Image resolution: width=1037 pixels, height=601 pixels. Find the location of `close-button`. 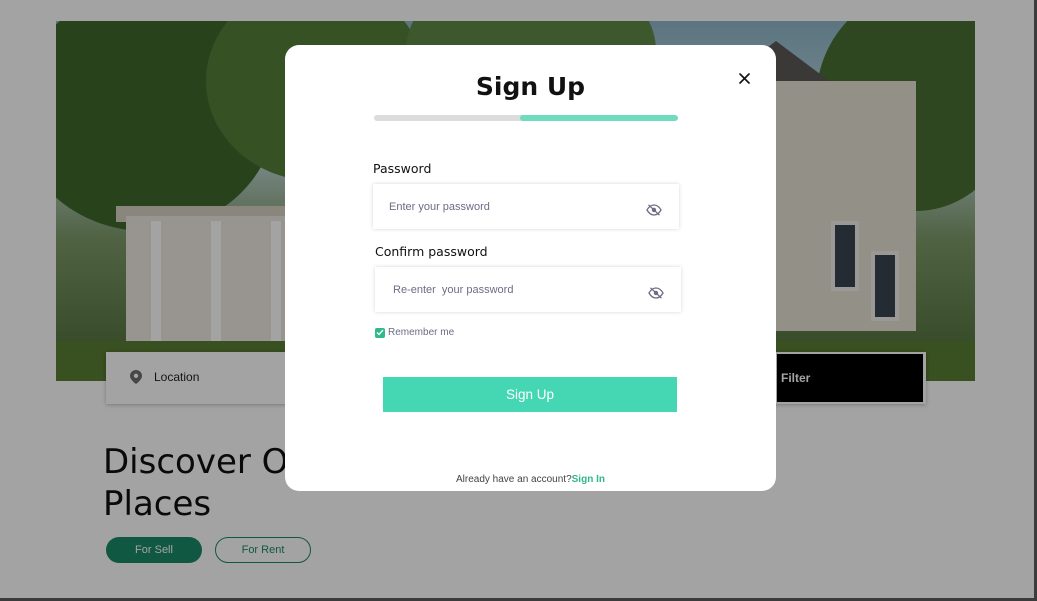

close-button is located at coordinates (744, 78).